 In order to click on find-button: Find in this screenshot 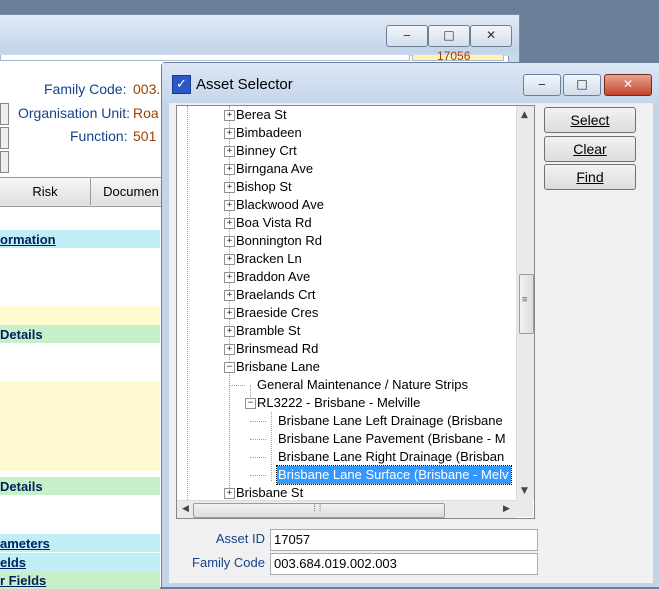, I will do `click(590, 177)`.